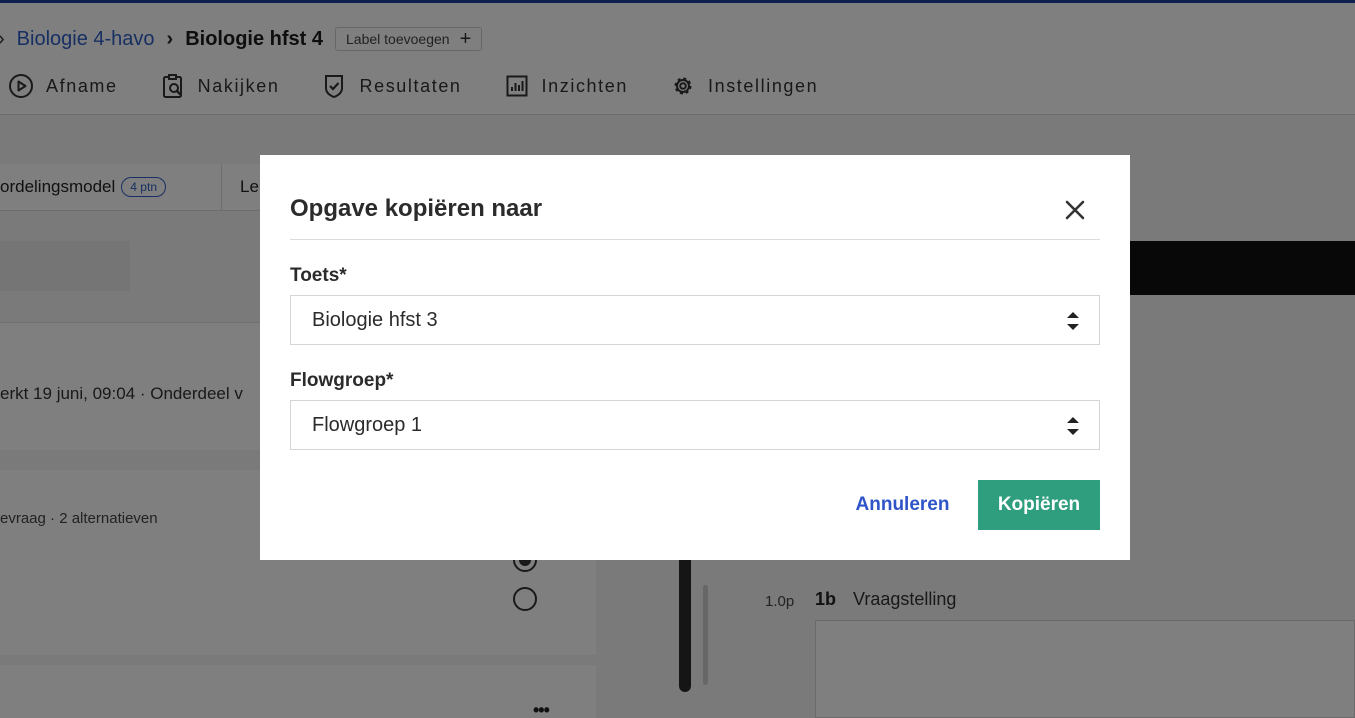 This screenshot has width=1355, height=718. What do you see at coordinates (318, 275) in the screenshot?
I see `toets-label: Toets*` at bounding box center [318, 275].